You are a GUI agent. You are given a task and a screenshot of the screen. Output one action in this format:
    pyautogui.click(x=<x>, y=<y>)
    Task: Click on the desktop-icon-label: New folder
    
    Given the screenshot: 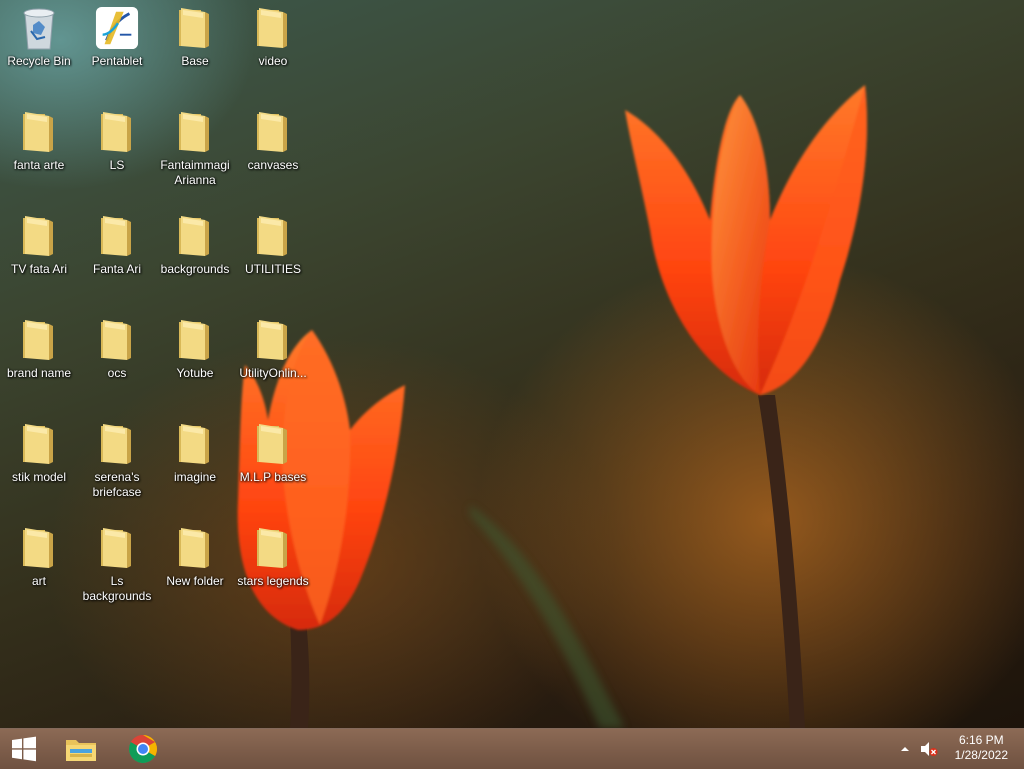 What is the action you would take?
    pyautogui.click(x=195, y=581)
    